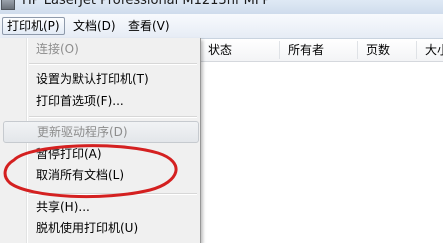 The height and width of the screenshot is (243, 443). Describe the element at coordinates (302, 50) in the screenshot. I see `column-owner: 所有者` at that location.